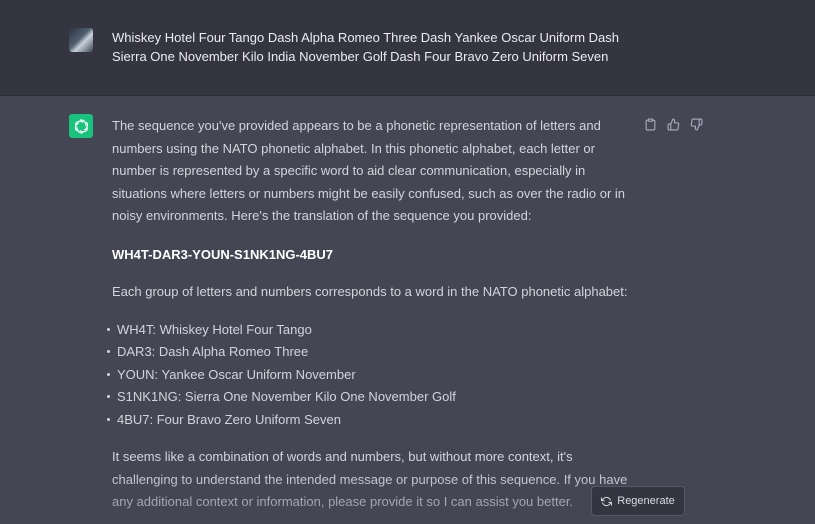  I want to click on regenerate-button: Regenerate, so click(638, 501).